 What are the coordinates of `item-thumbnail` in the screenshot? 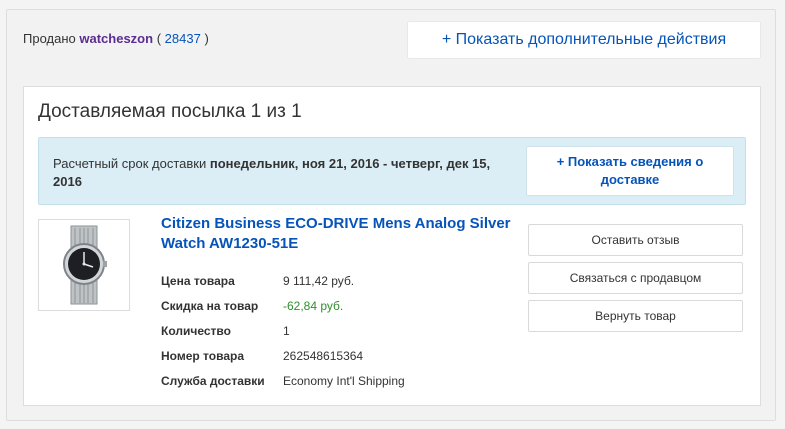 It's located at (84, 265).